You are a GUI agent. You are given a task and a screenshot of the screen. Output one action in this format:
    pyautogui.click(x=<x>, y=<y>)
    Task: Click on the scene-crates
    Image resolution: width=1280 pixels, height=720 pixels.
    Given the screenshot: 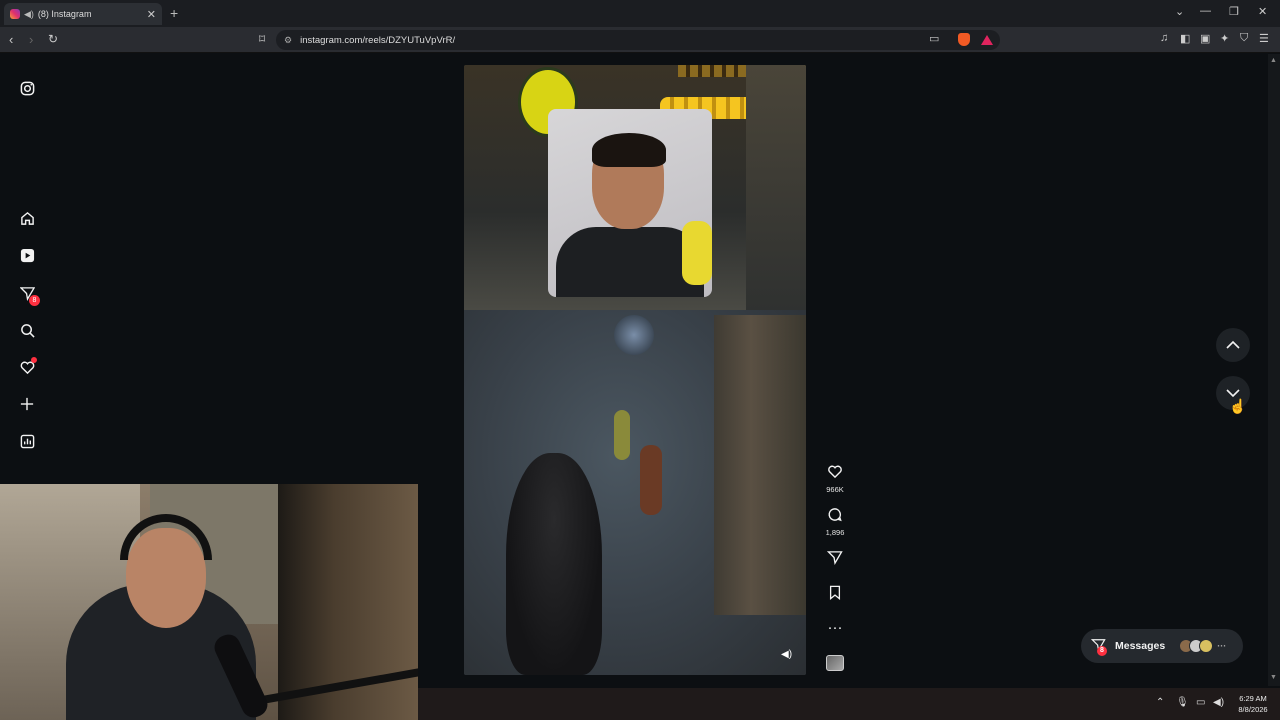 What is the action you would take?
    pyautogui.click(x=760, y=465)
    